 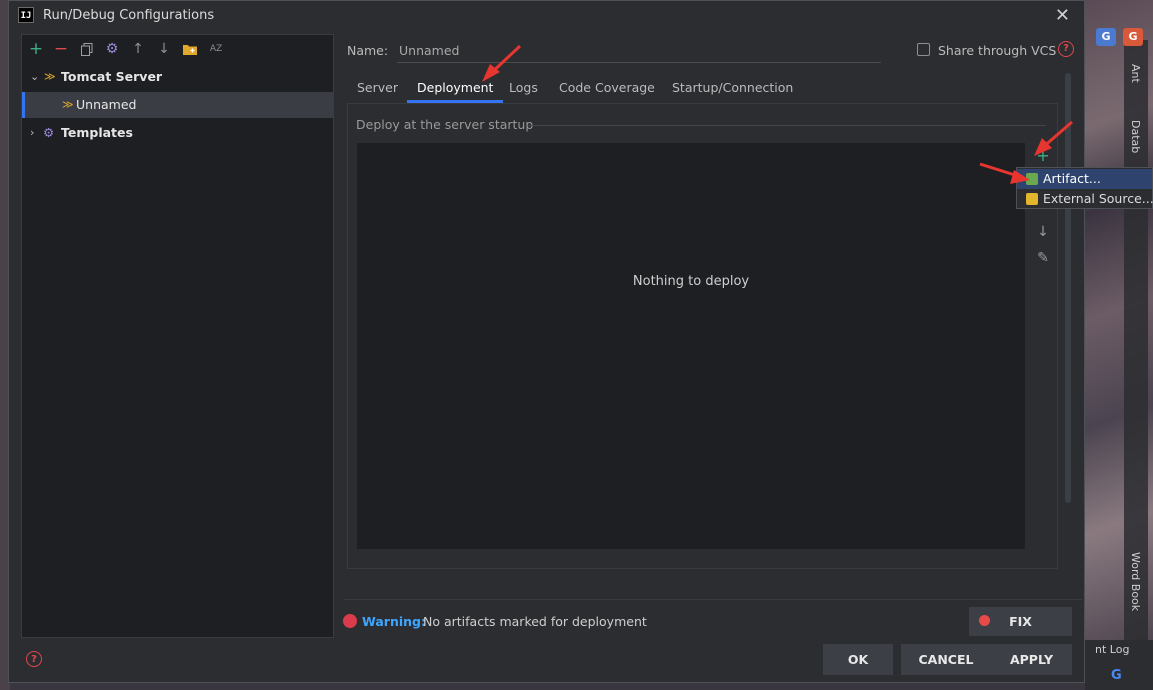 I want to click on tab-deployment: Deployment, so click(x=455, y=88).